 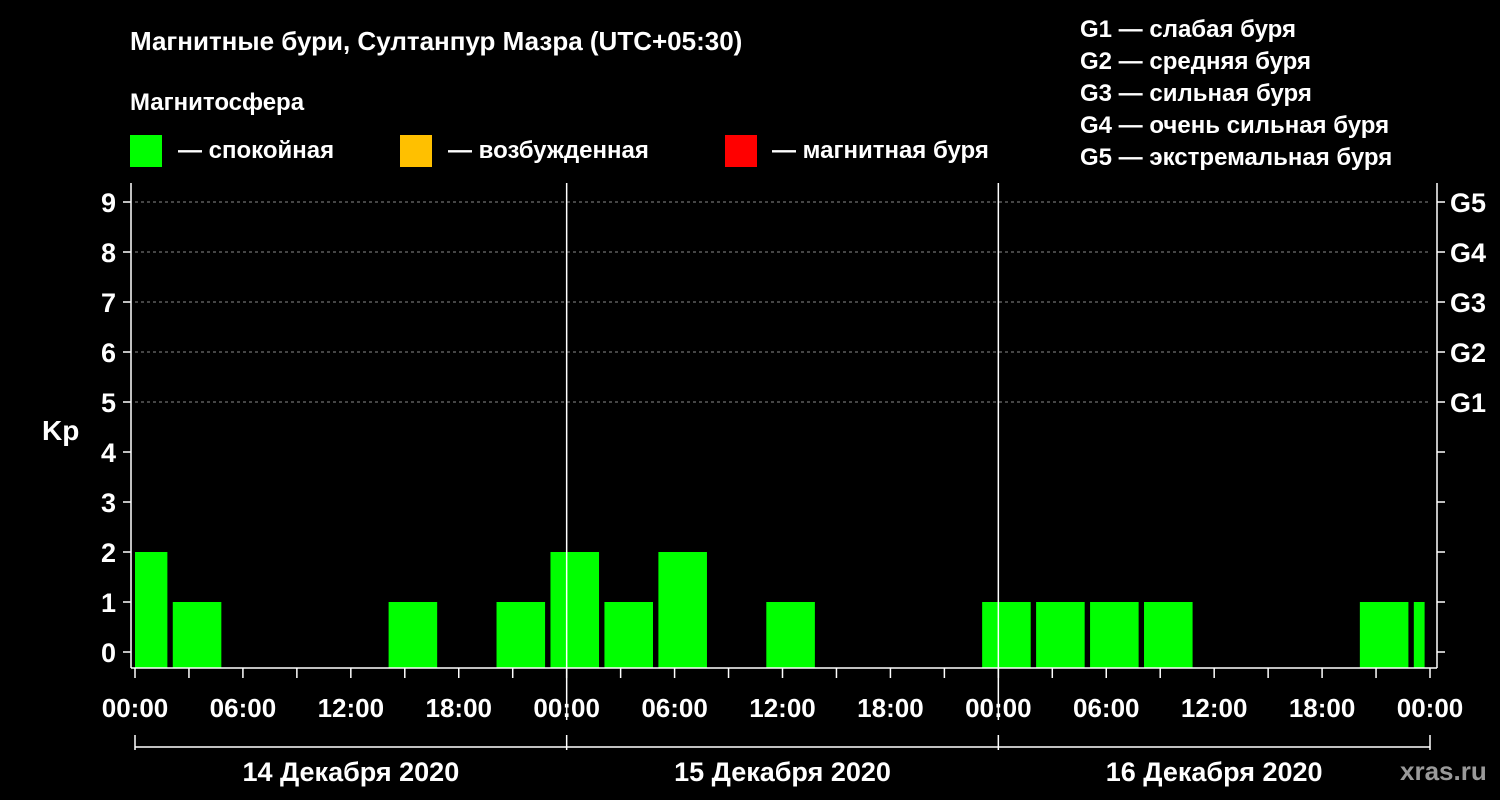 What do you see at coordinates (1196, 93) in the screenshot?
I see `g-scale-g3: G3 — сильная буря` at bounding box center [1196, 93].